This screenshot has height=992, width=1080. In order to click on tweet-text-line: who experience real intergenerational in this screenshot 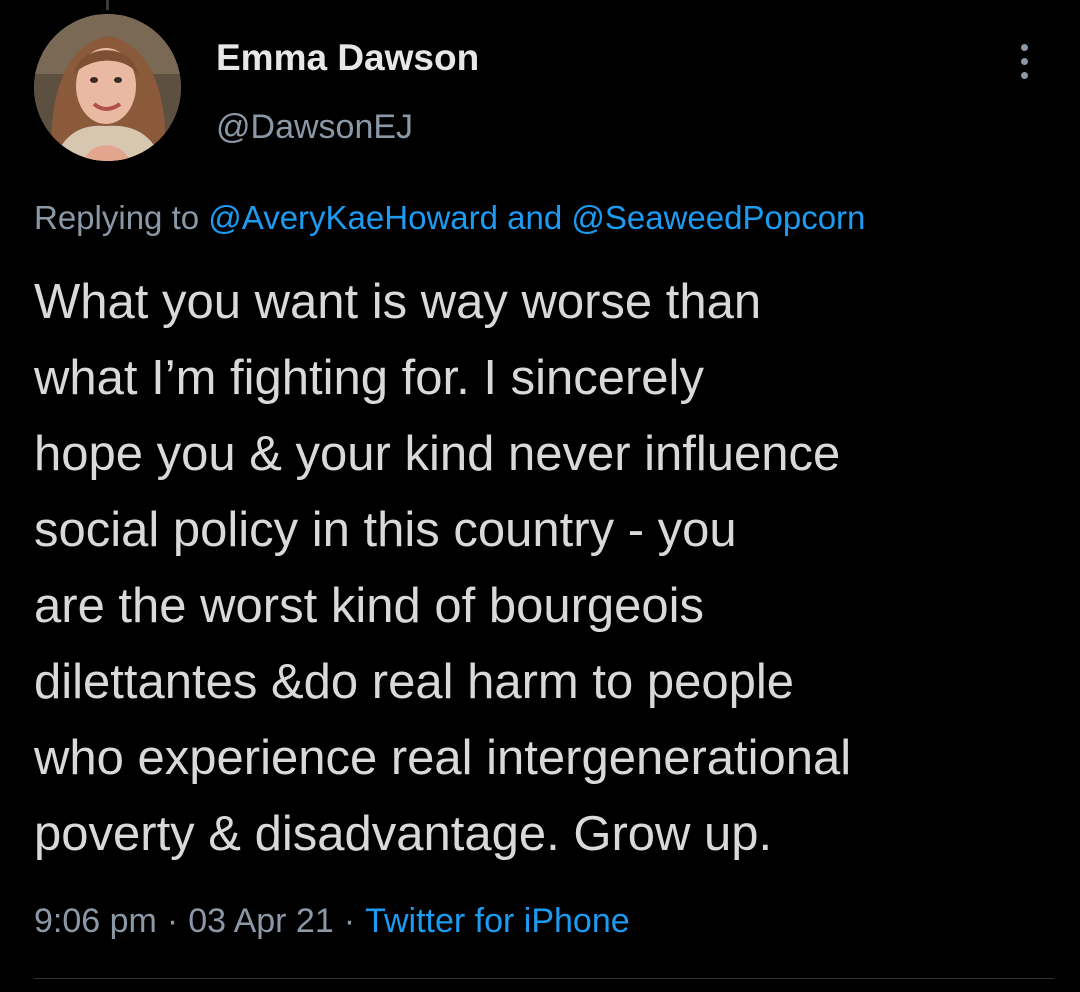, I will do `click(443, 758)`.